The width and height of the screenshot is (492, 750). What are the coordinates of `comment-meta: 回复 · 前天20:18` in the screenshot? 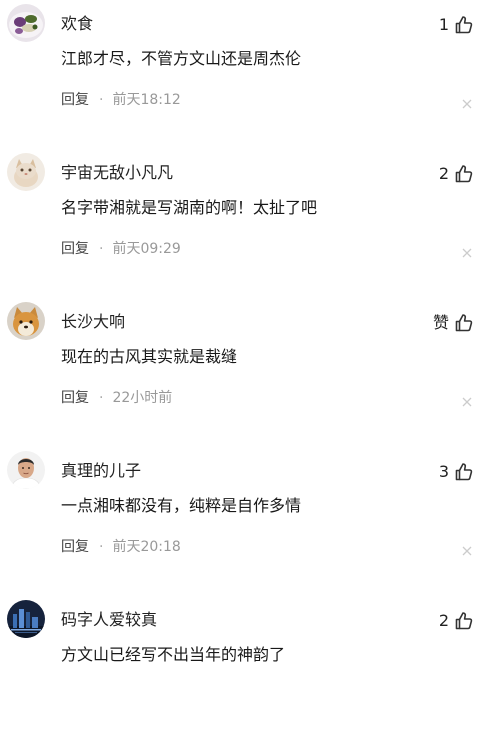 It's located at (121, 547).